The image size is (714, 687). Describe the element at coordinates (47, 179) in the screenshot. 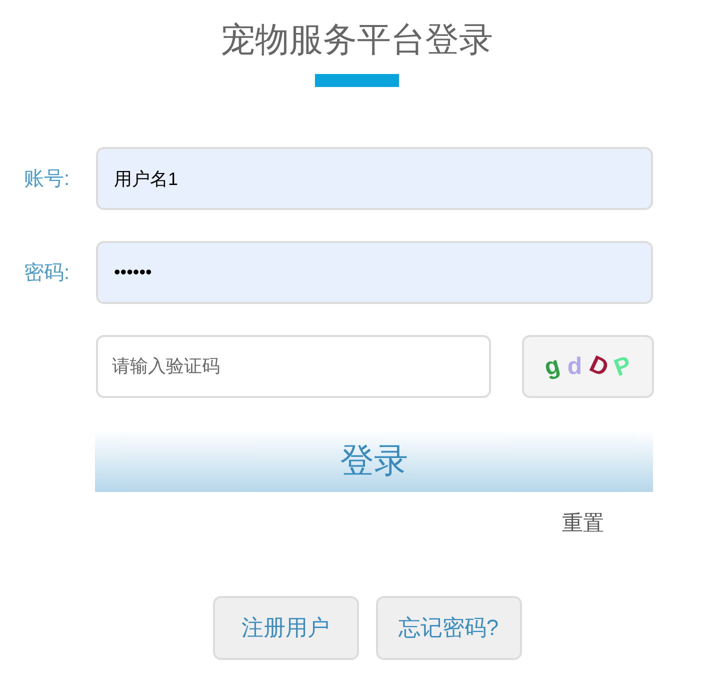

I see `field-label: 账号:` at that location.